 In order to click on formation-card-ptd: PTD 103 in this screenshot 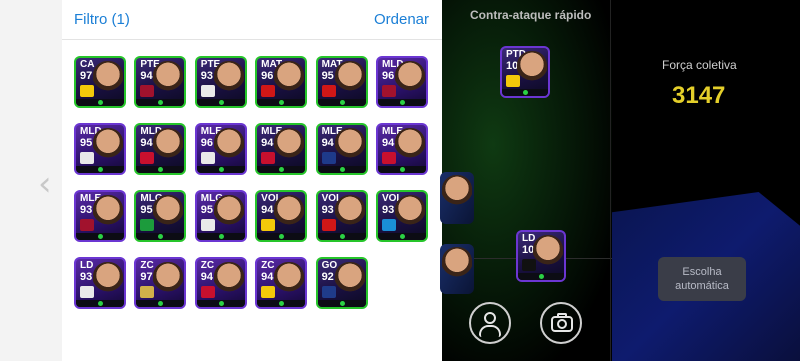, I will do `click(525, 72)`.